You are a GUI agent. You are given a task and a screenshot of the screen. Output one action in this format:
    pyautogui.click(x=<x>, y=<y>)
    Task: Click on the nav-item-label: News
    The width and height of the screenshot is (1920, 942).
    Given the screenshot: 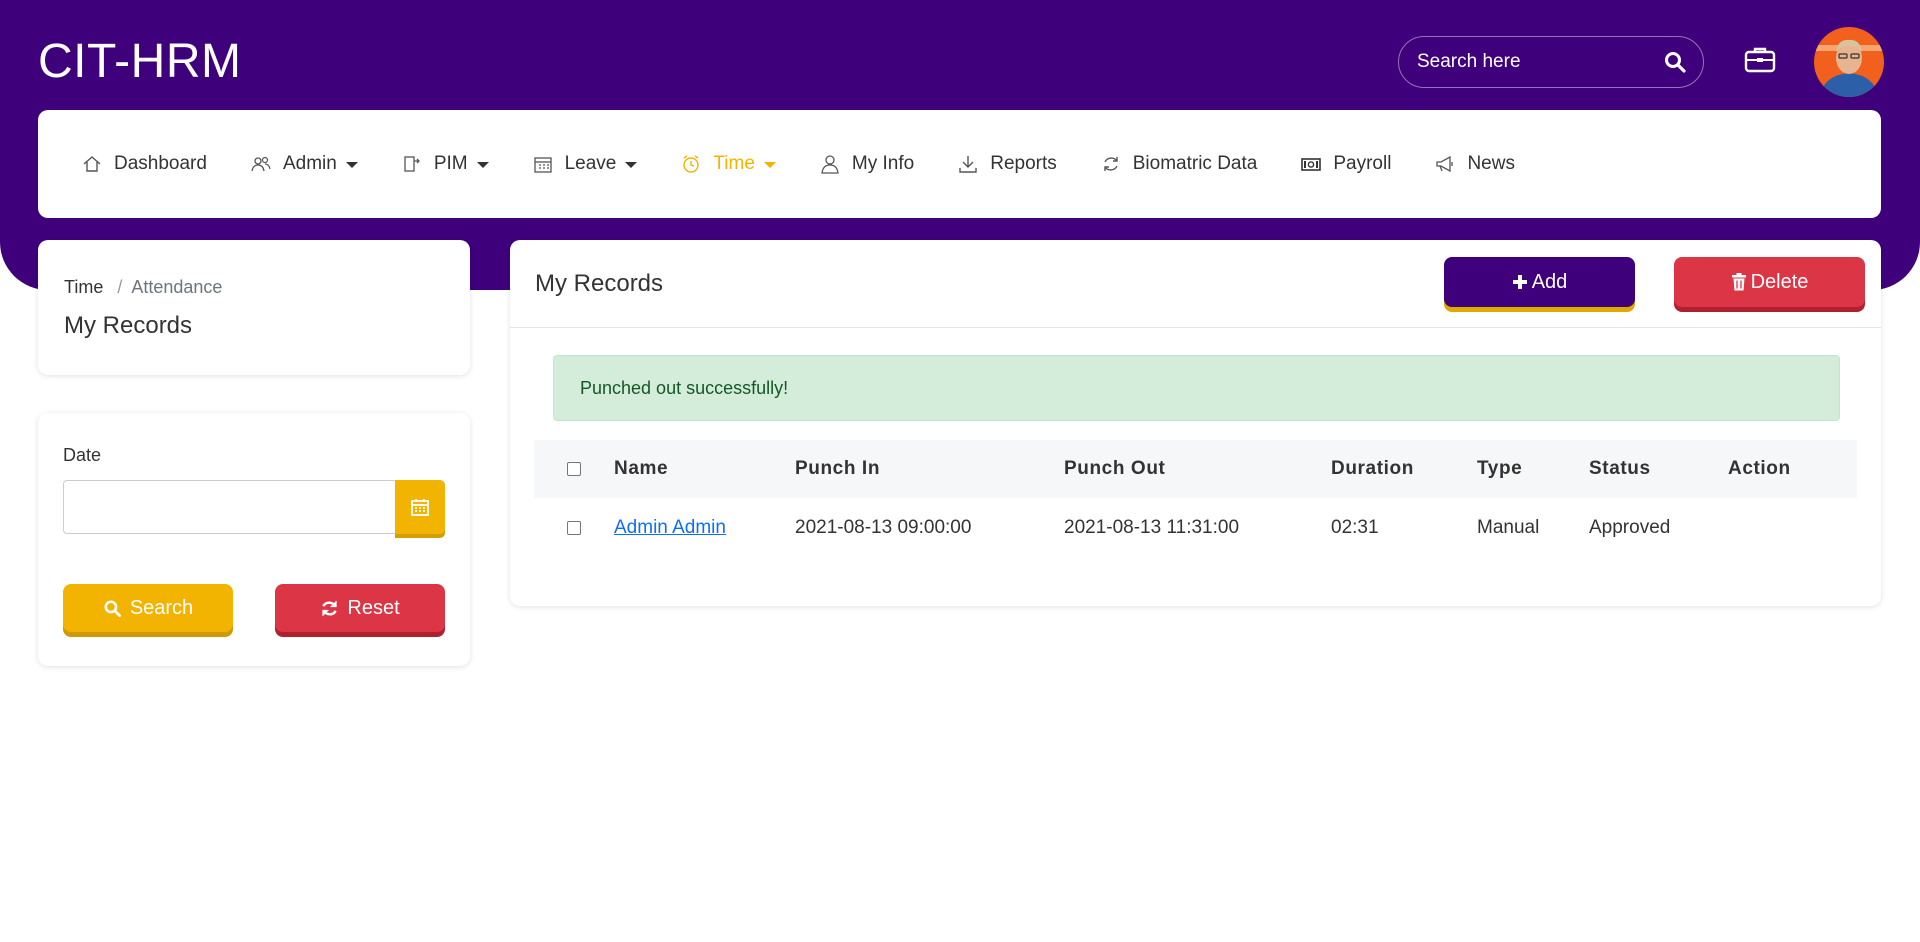 What is the action you would take?
    pyautogui.click(x=1491, y=163)
    